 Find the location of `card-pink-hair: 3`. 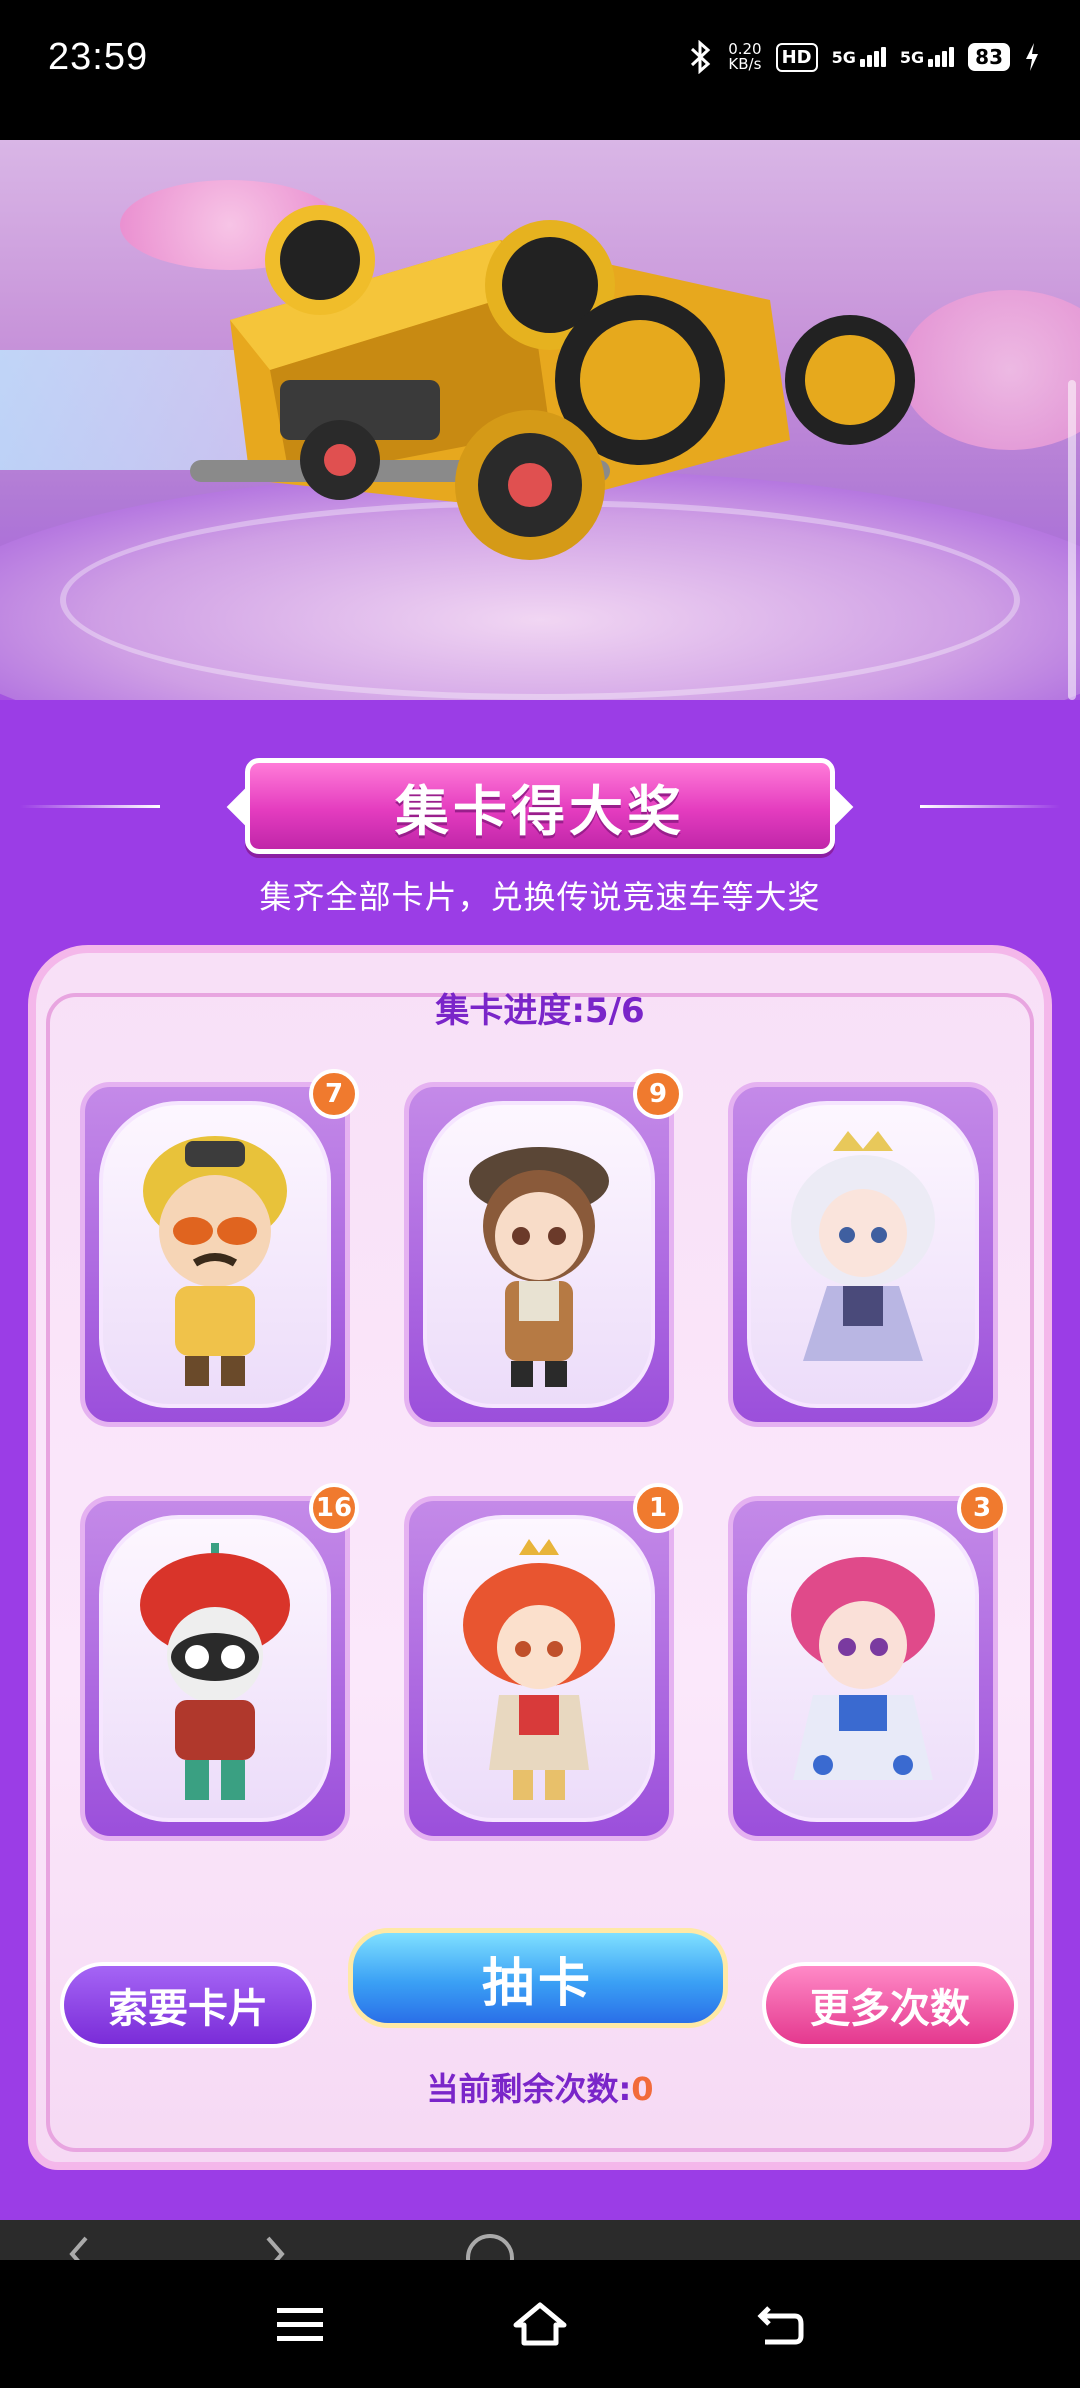

card-pink-hair: 3 is located at coordinates (867, 1662).